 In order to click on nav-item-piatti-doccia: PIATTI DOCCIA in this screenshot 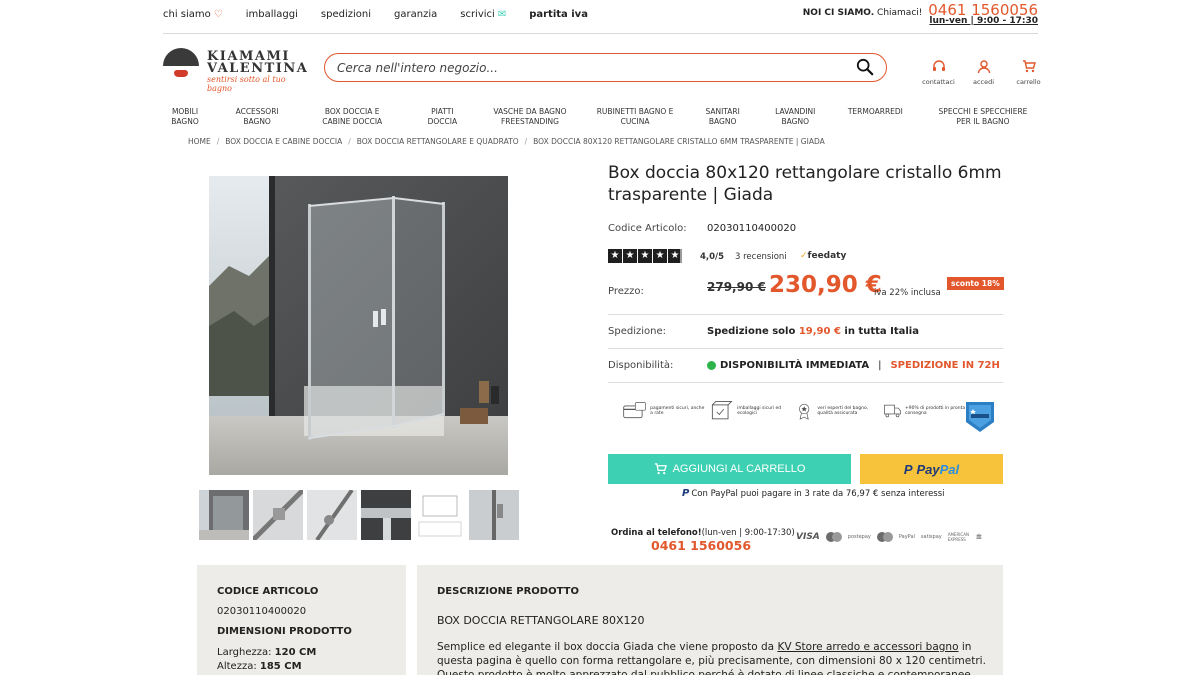, I will do `click(442, 117)`.